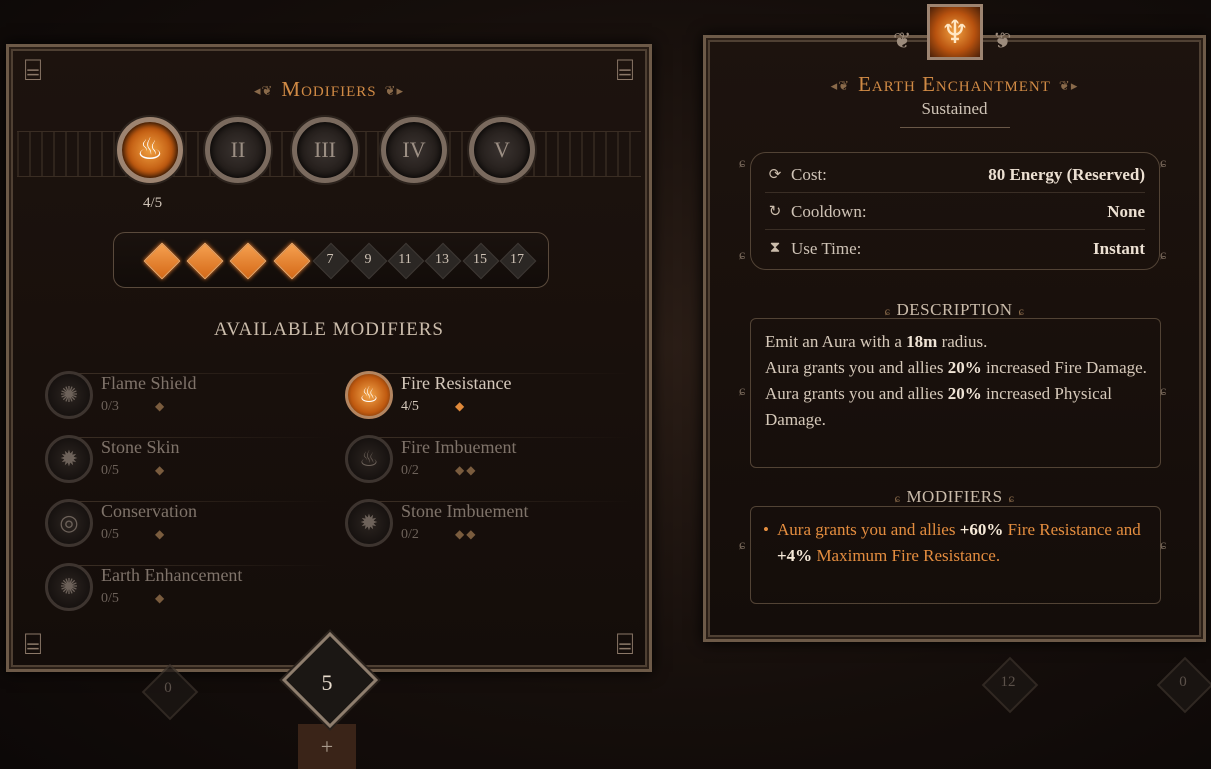  I want to click on pip-level-label: 9, so click(368, 259).